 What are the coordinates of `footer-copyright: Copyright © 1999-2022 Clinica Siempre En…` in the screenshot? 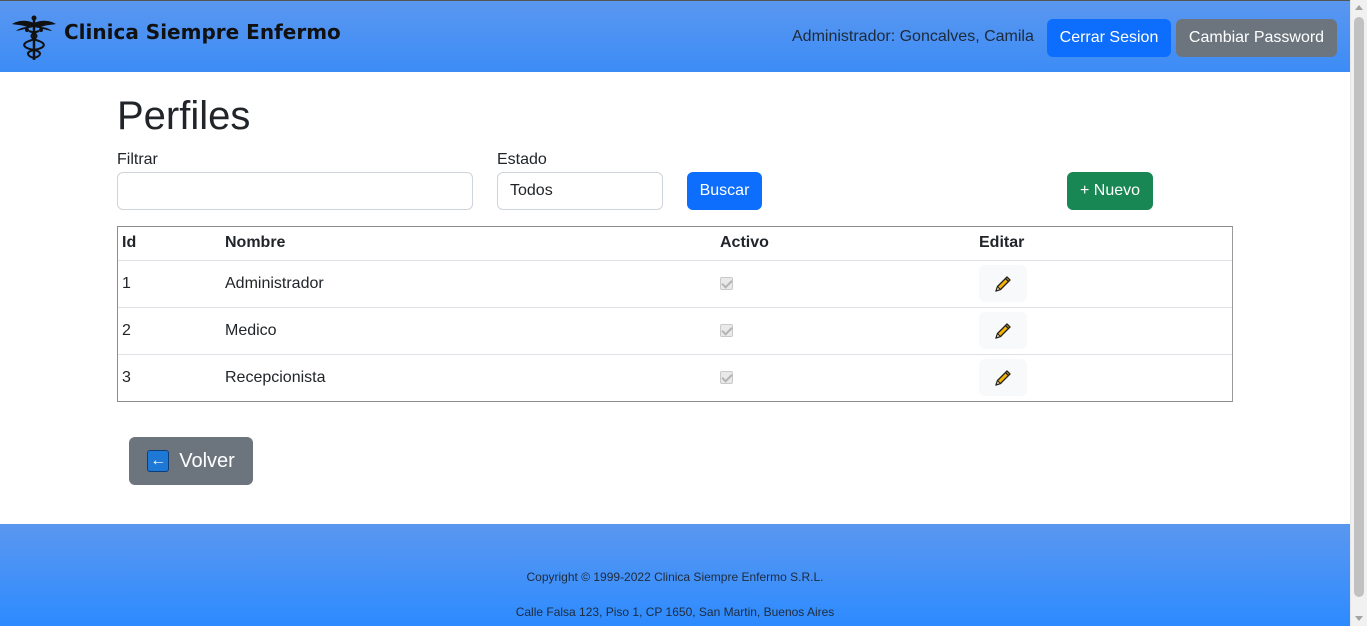 It's located at (675, 577).